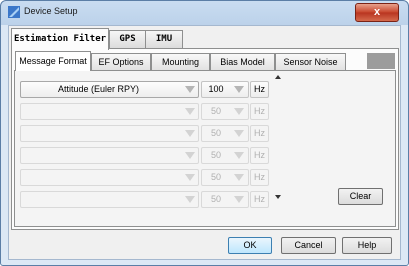 This screenshot has height=266, width=409. Describe the element at coordinates (60, 39) in the screenshot. I see `tab-estimation-filter: Estimation Filter` at that location.